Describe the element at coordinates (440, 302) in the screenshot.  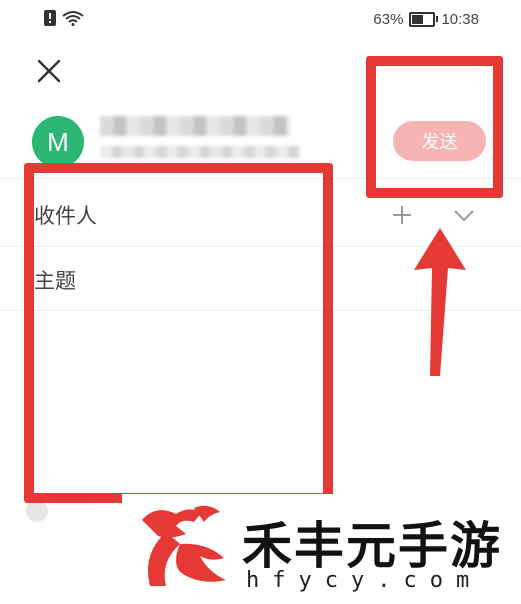
I see `arrow-up-icon` at that location.